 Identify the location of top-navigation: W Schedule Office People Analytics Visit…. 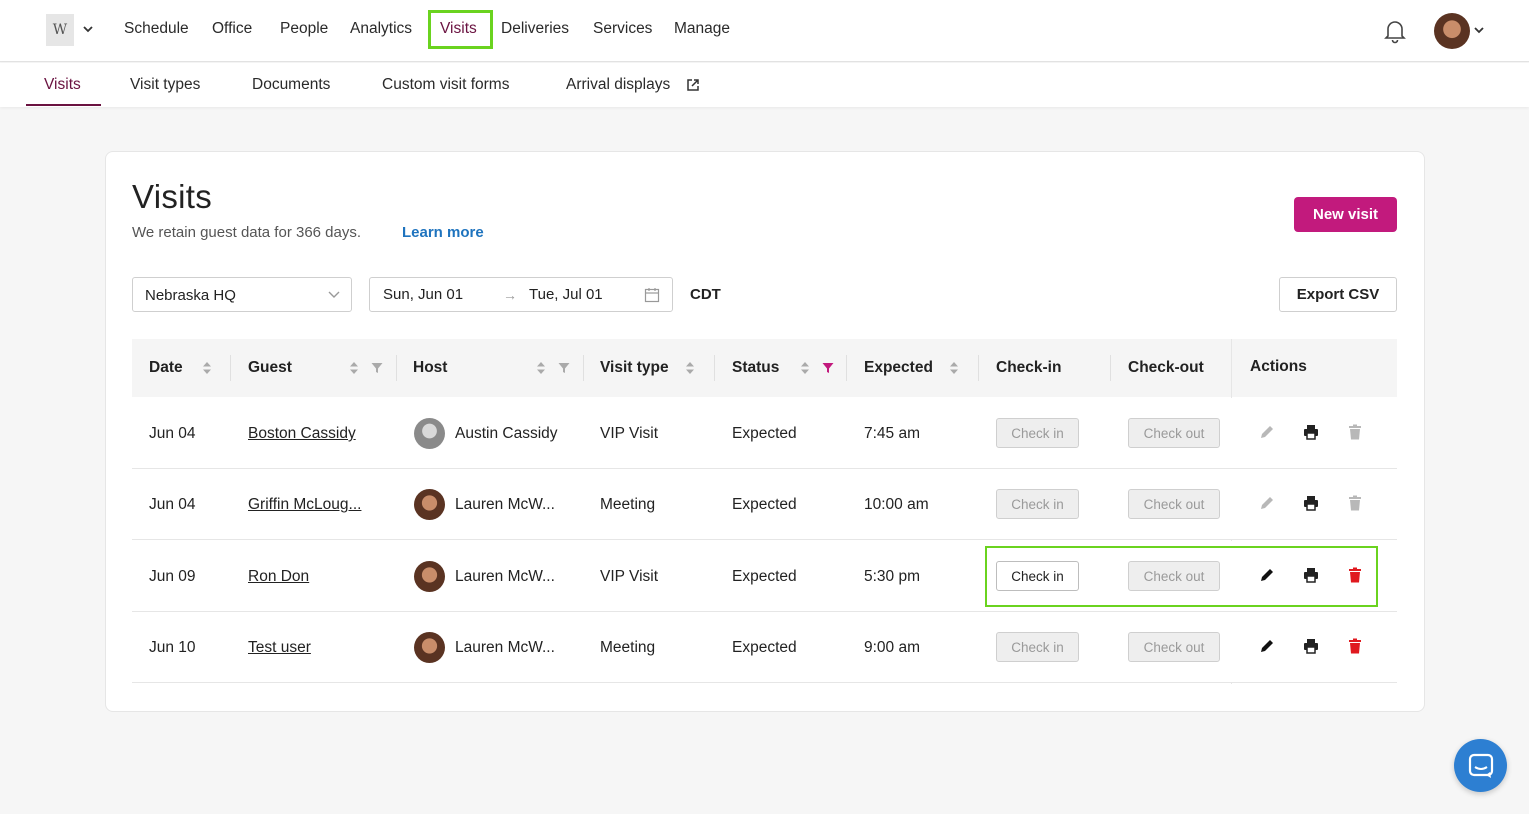
(764, 31).